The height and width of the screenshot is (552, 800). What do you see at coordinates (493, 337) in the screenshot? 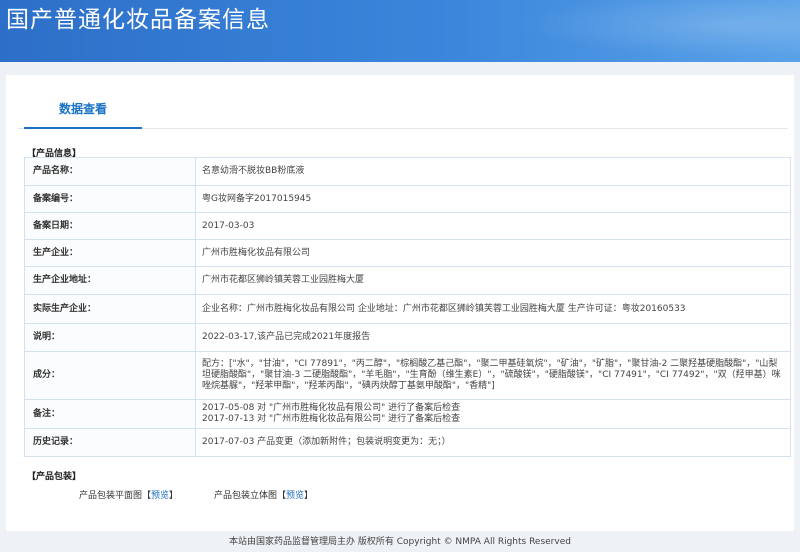
I see `row-value: 2022-03-17,该产品已完成2021年度报告` at bounding box center [493, 337].